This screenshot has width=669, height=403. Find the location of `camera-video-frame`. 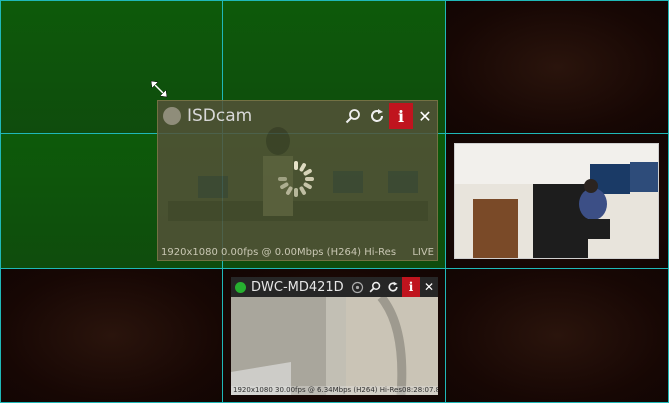

camera-video-frame is located at coordinates (556, 201).